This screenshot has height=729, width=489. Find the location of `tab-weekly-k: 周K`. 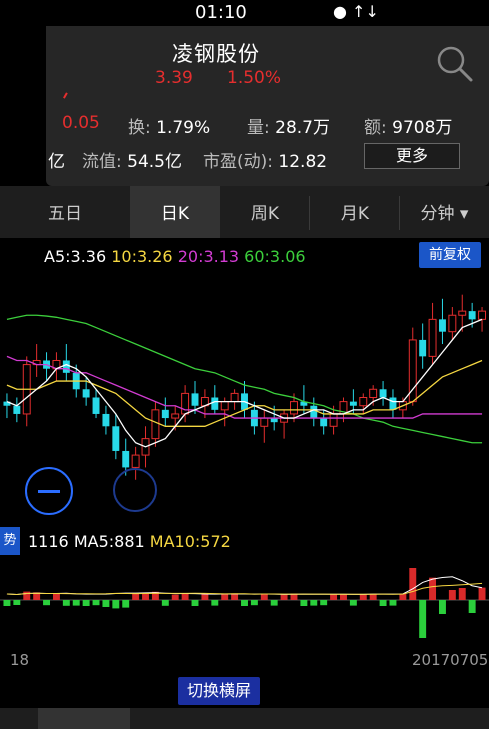

tab-weekly-k: 周K is located at coordinates (265, 212).